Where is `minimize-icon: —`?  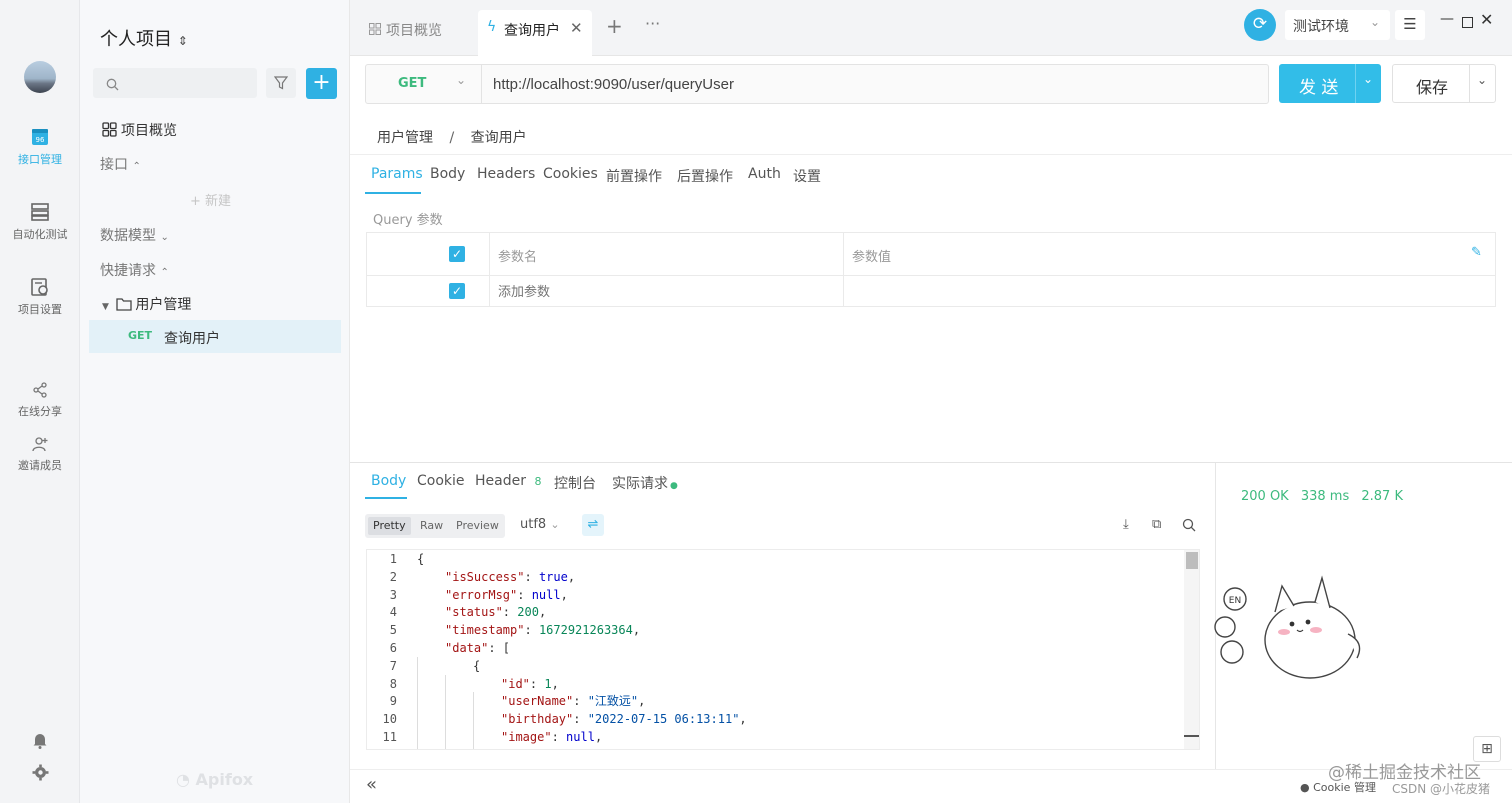 minimize-icon: — is located at coordinates (1447, 19).